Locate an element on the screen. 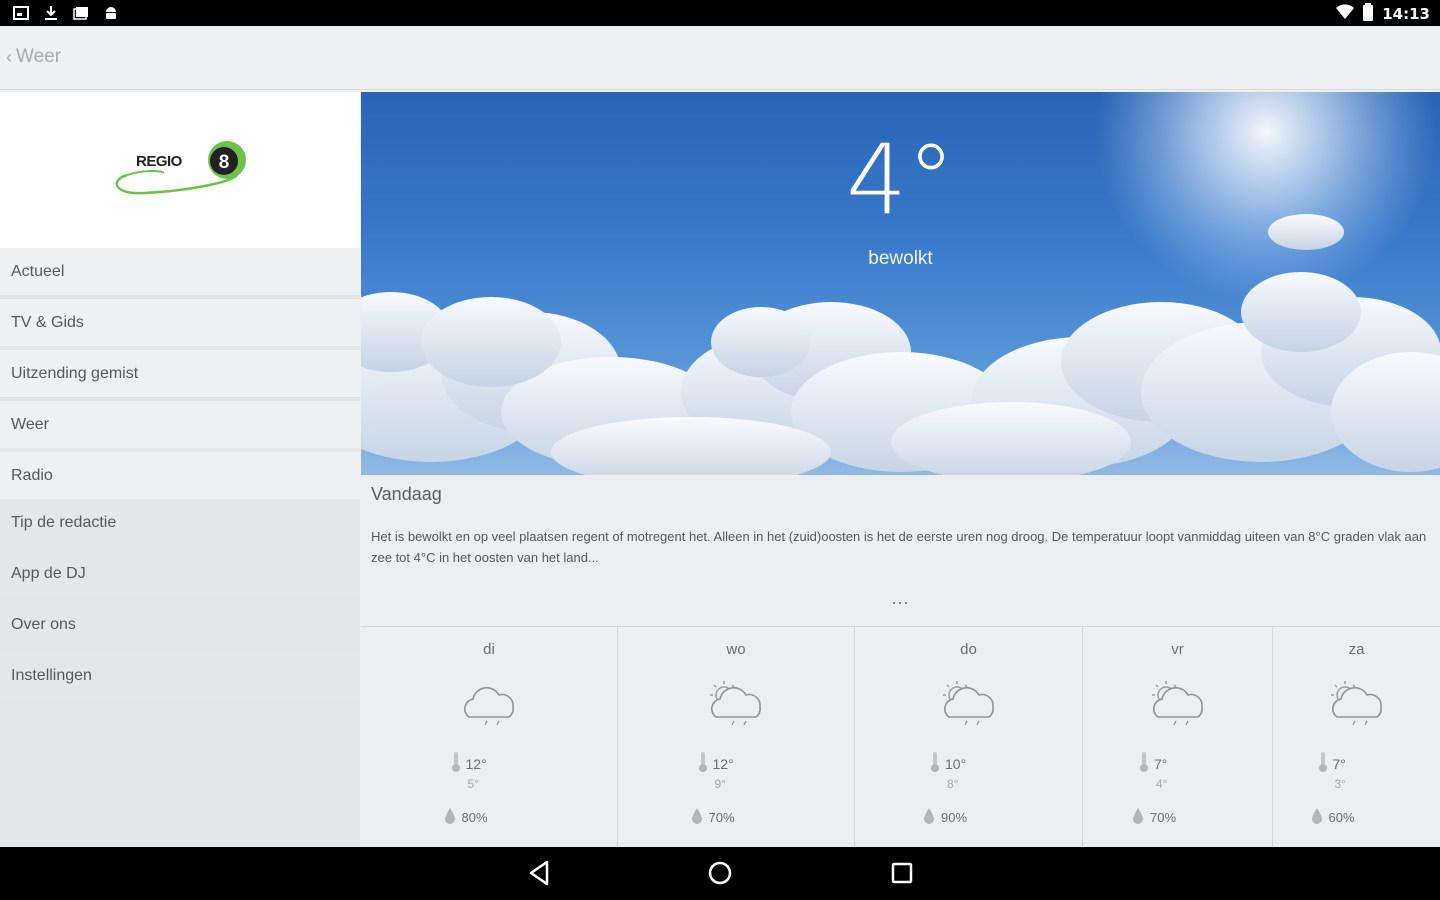  cloud-rain-icon is located at coordinates (489, 705).